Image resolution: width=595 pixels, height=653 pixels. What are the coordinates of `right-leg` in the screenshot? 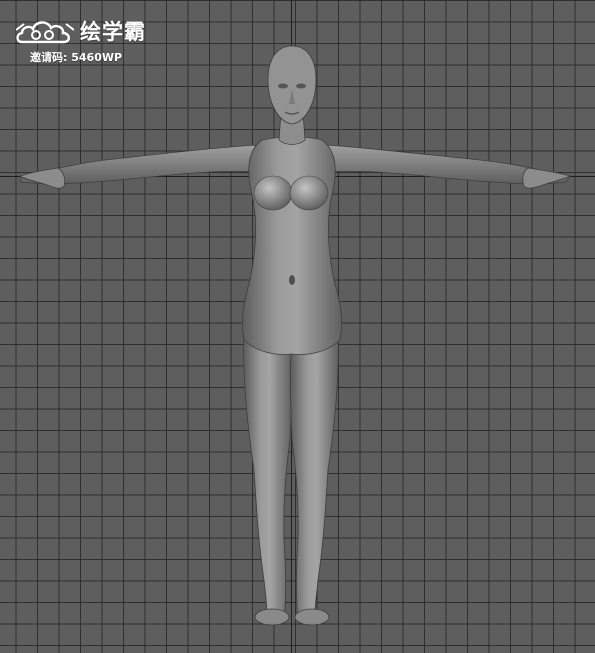 It's located at (314, 476).